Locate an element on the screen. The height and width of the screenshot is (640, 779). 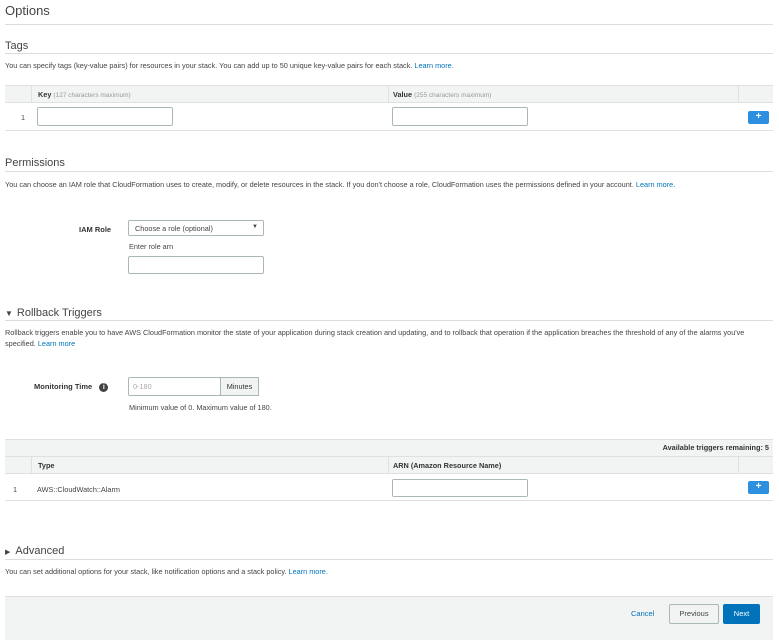
tags-value-column-header: Value (255 characters maximum) is located at coordinates (442, 94).